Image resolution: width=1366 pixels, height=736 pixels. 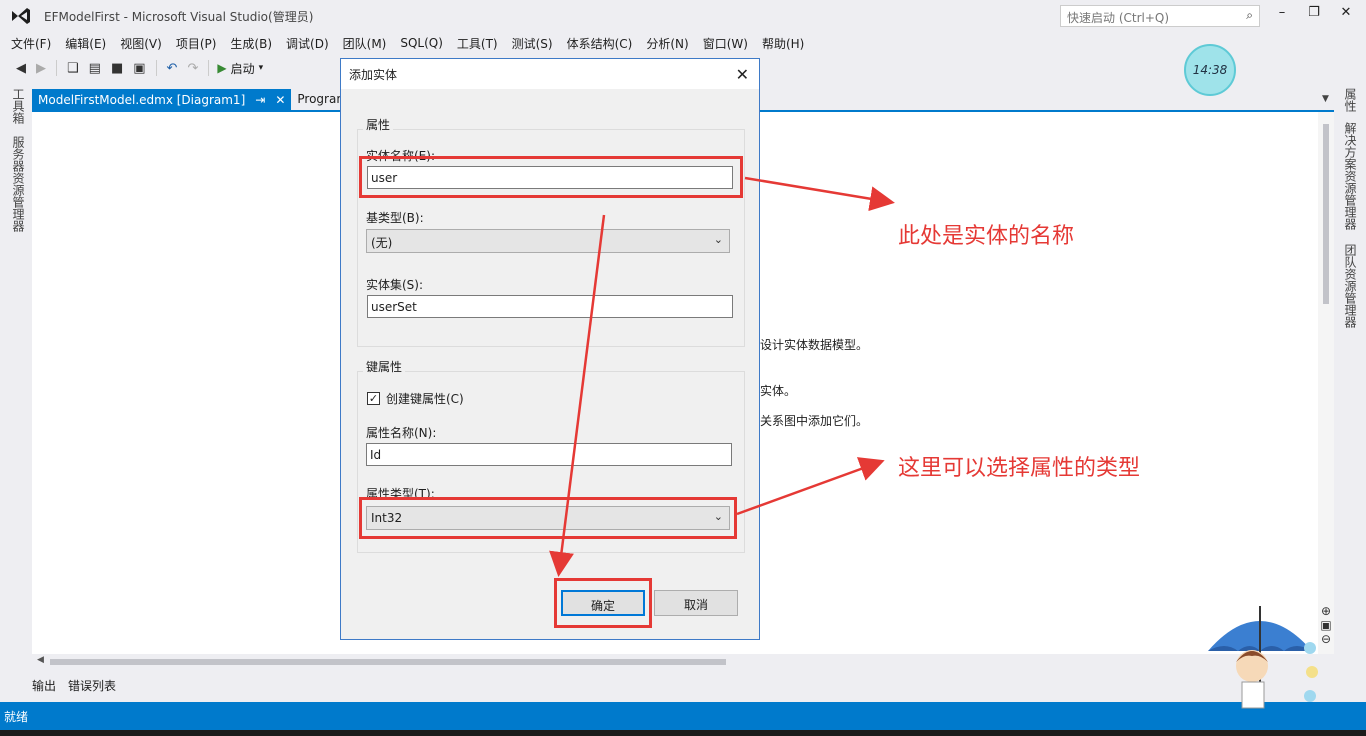 I want to click on bottom-tabs: 输出 错误列表, so click(x=74, y=686).